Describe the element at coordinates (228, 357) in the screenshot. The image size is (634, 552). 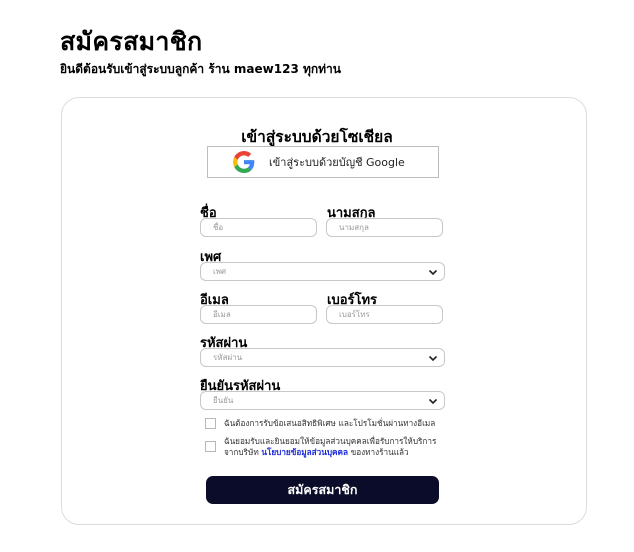
I see `password-placeholder: รหัสผ่าน` at that location.